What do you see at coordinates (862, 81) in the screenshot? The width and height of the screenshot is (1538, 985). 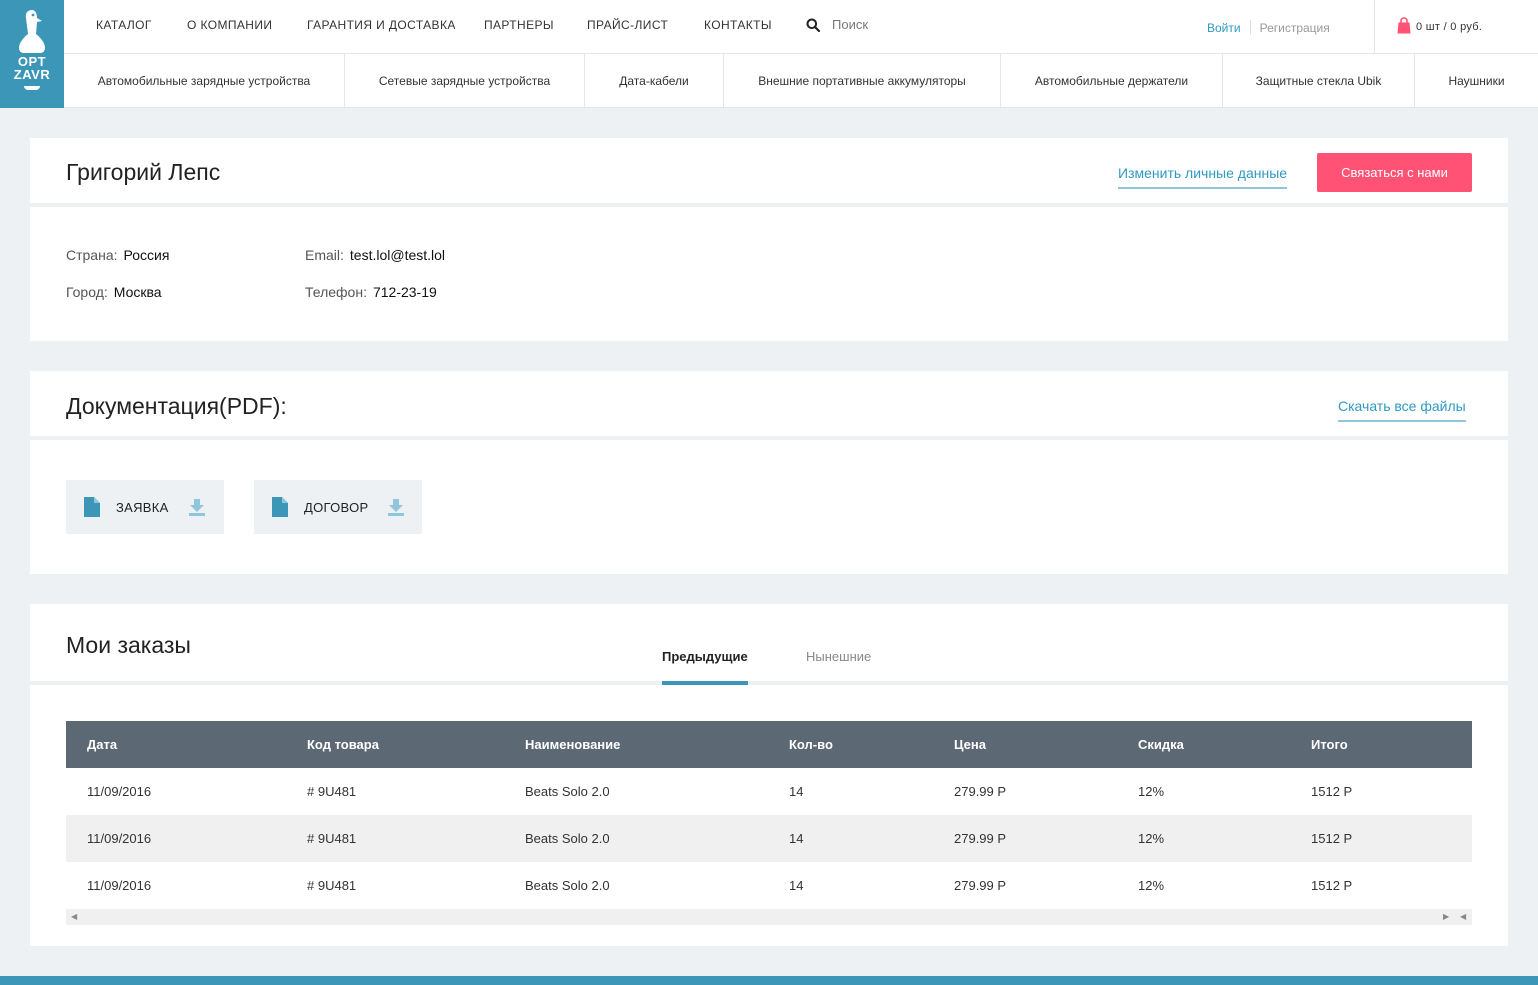 I see `cat-power-banks: Внешние портативные аккумуляторы` at bounding box center [862, 81].